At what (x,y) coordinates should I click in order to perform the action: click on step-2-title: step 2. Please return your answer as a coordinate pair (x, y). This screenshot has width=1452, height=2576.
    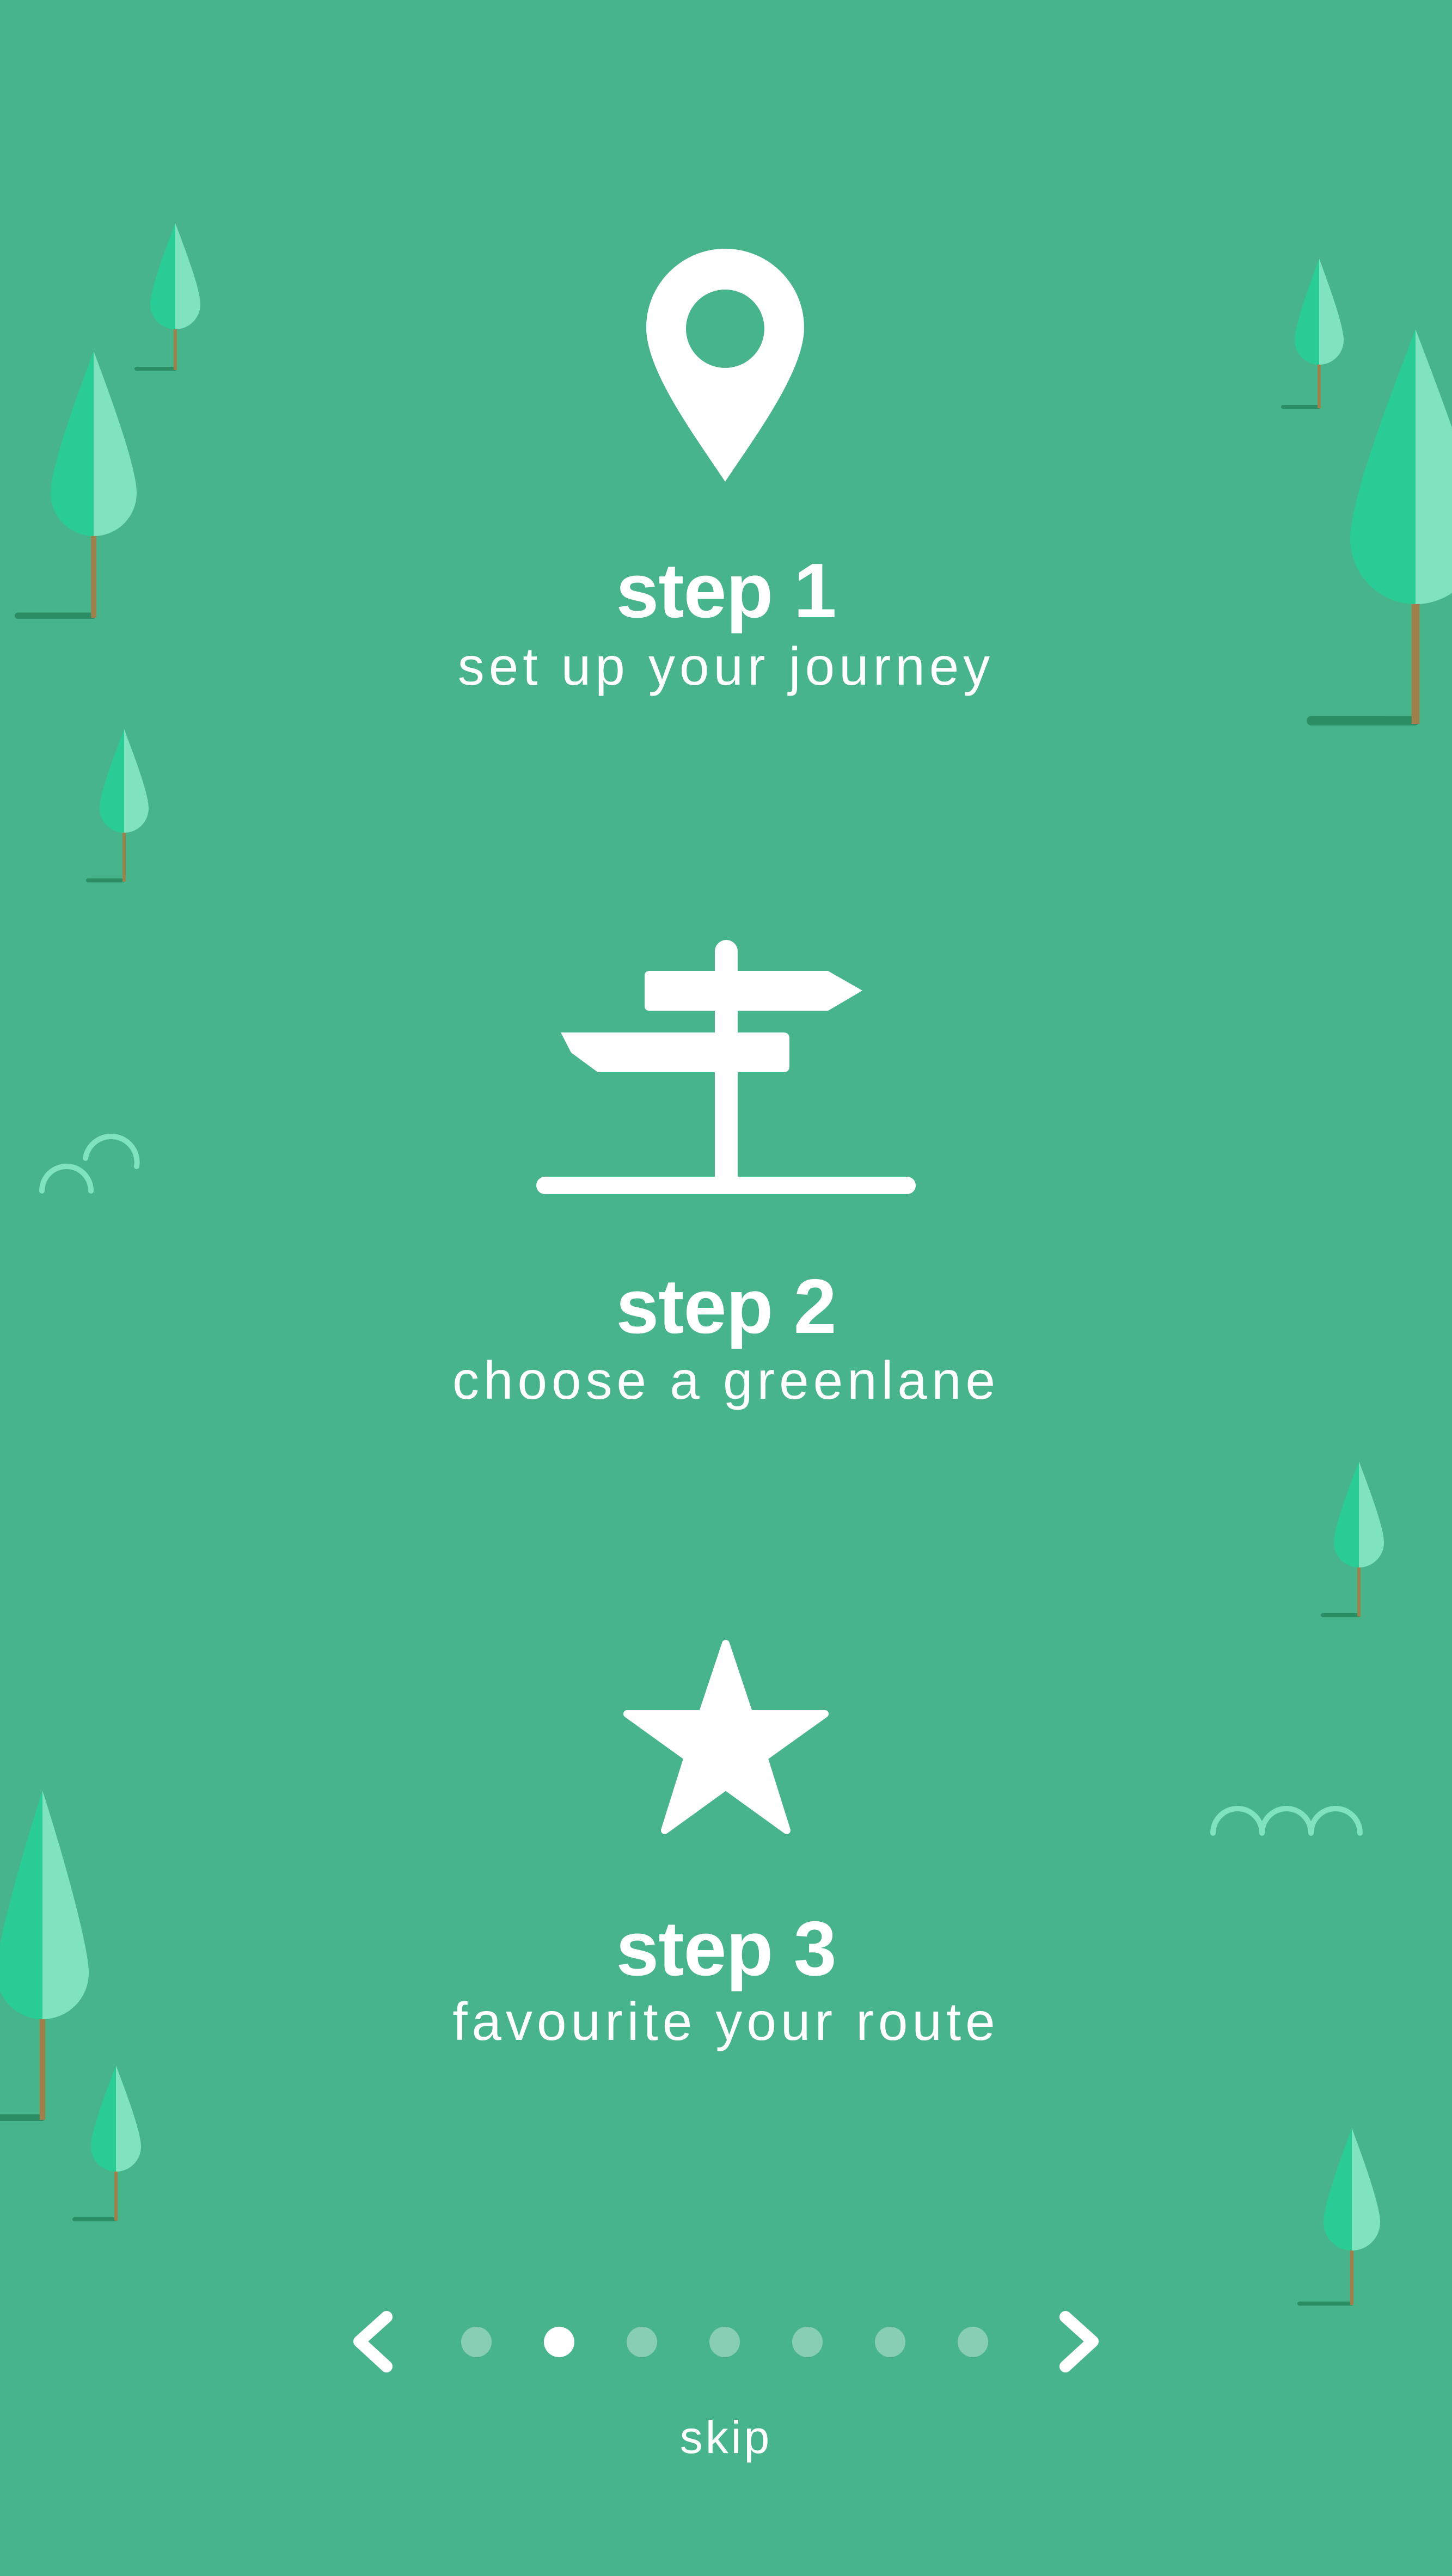
    Looking at the image, I should click on (726, 1306).